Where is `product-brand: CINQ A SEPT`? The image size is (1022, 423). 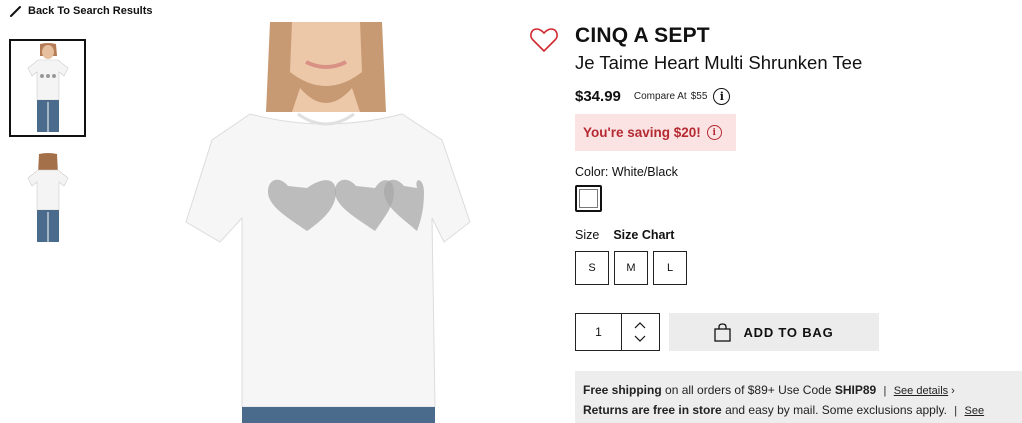 product-brand: CINQ A SEPT is located at coordinates (642, 35).